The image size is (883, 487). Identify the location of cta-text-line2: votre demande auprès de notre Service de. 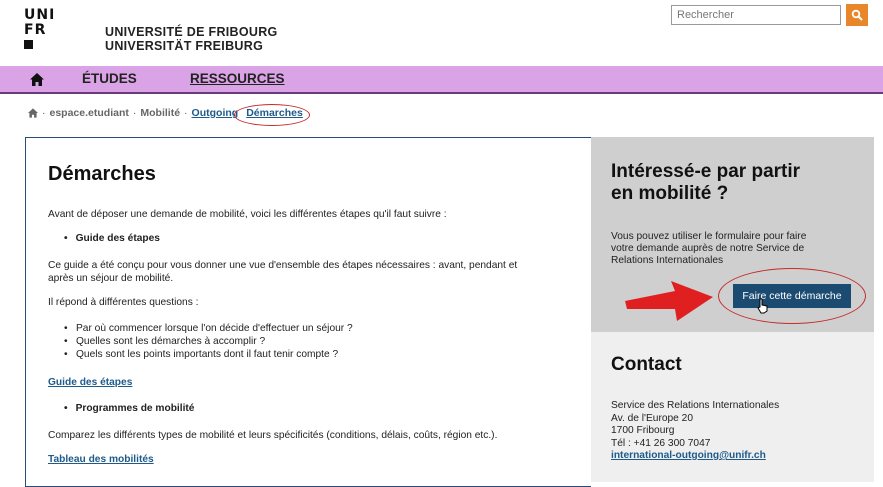
(708, 248).